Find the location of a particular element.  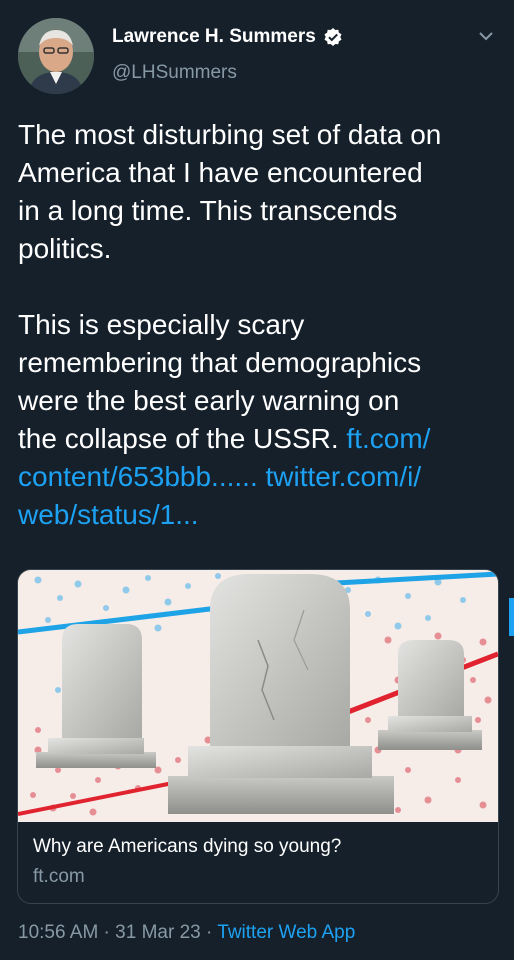

tweet-header: Lawrence H. Summers @LHSummers is located at coordinates (257, 50).